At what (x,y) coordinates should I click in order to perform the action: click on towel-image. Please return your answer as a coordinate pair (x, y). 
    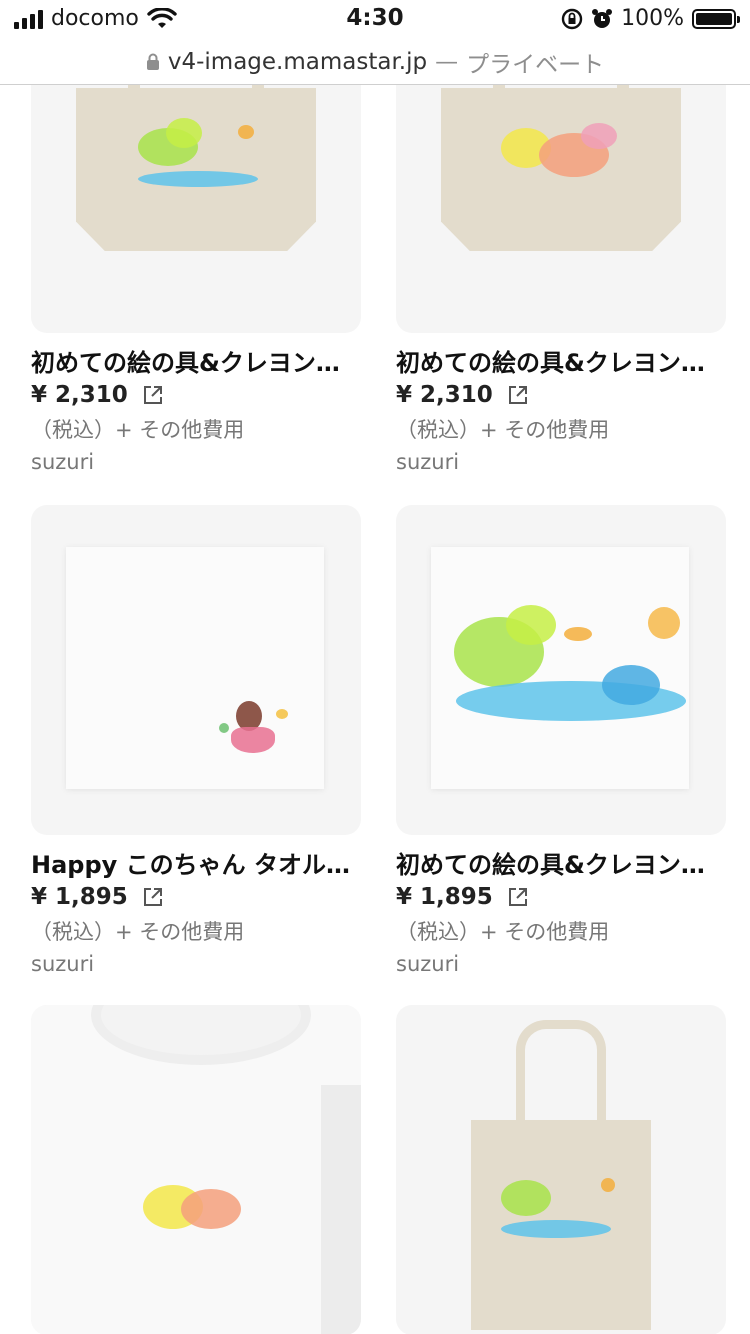
    Looking at the image, I should click on (195, 668).